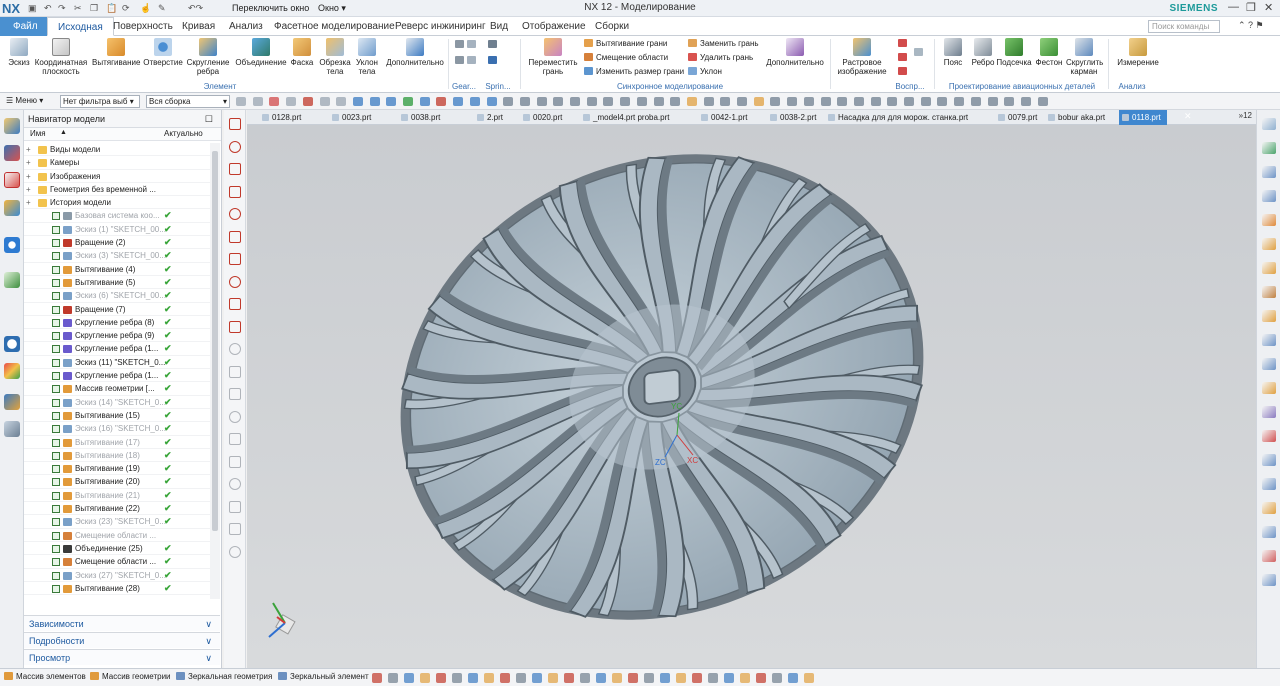  I want to click on tree-row: Вытягивание (22) ✔, so click(117, 509).